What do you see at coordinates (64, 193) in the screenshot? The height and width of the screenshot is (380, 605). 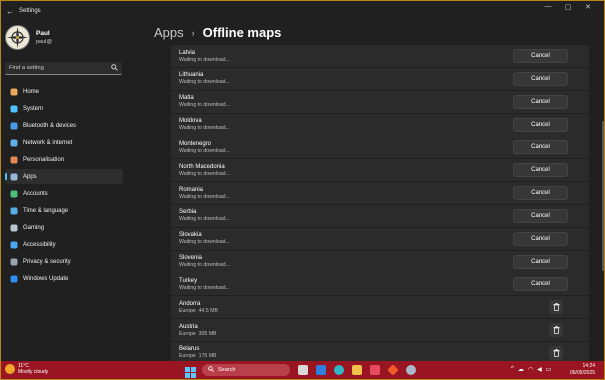 I see `sidebar-item-accounts: Accounts` at bounding box center [64, 193].